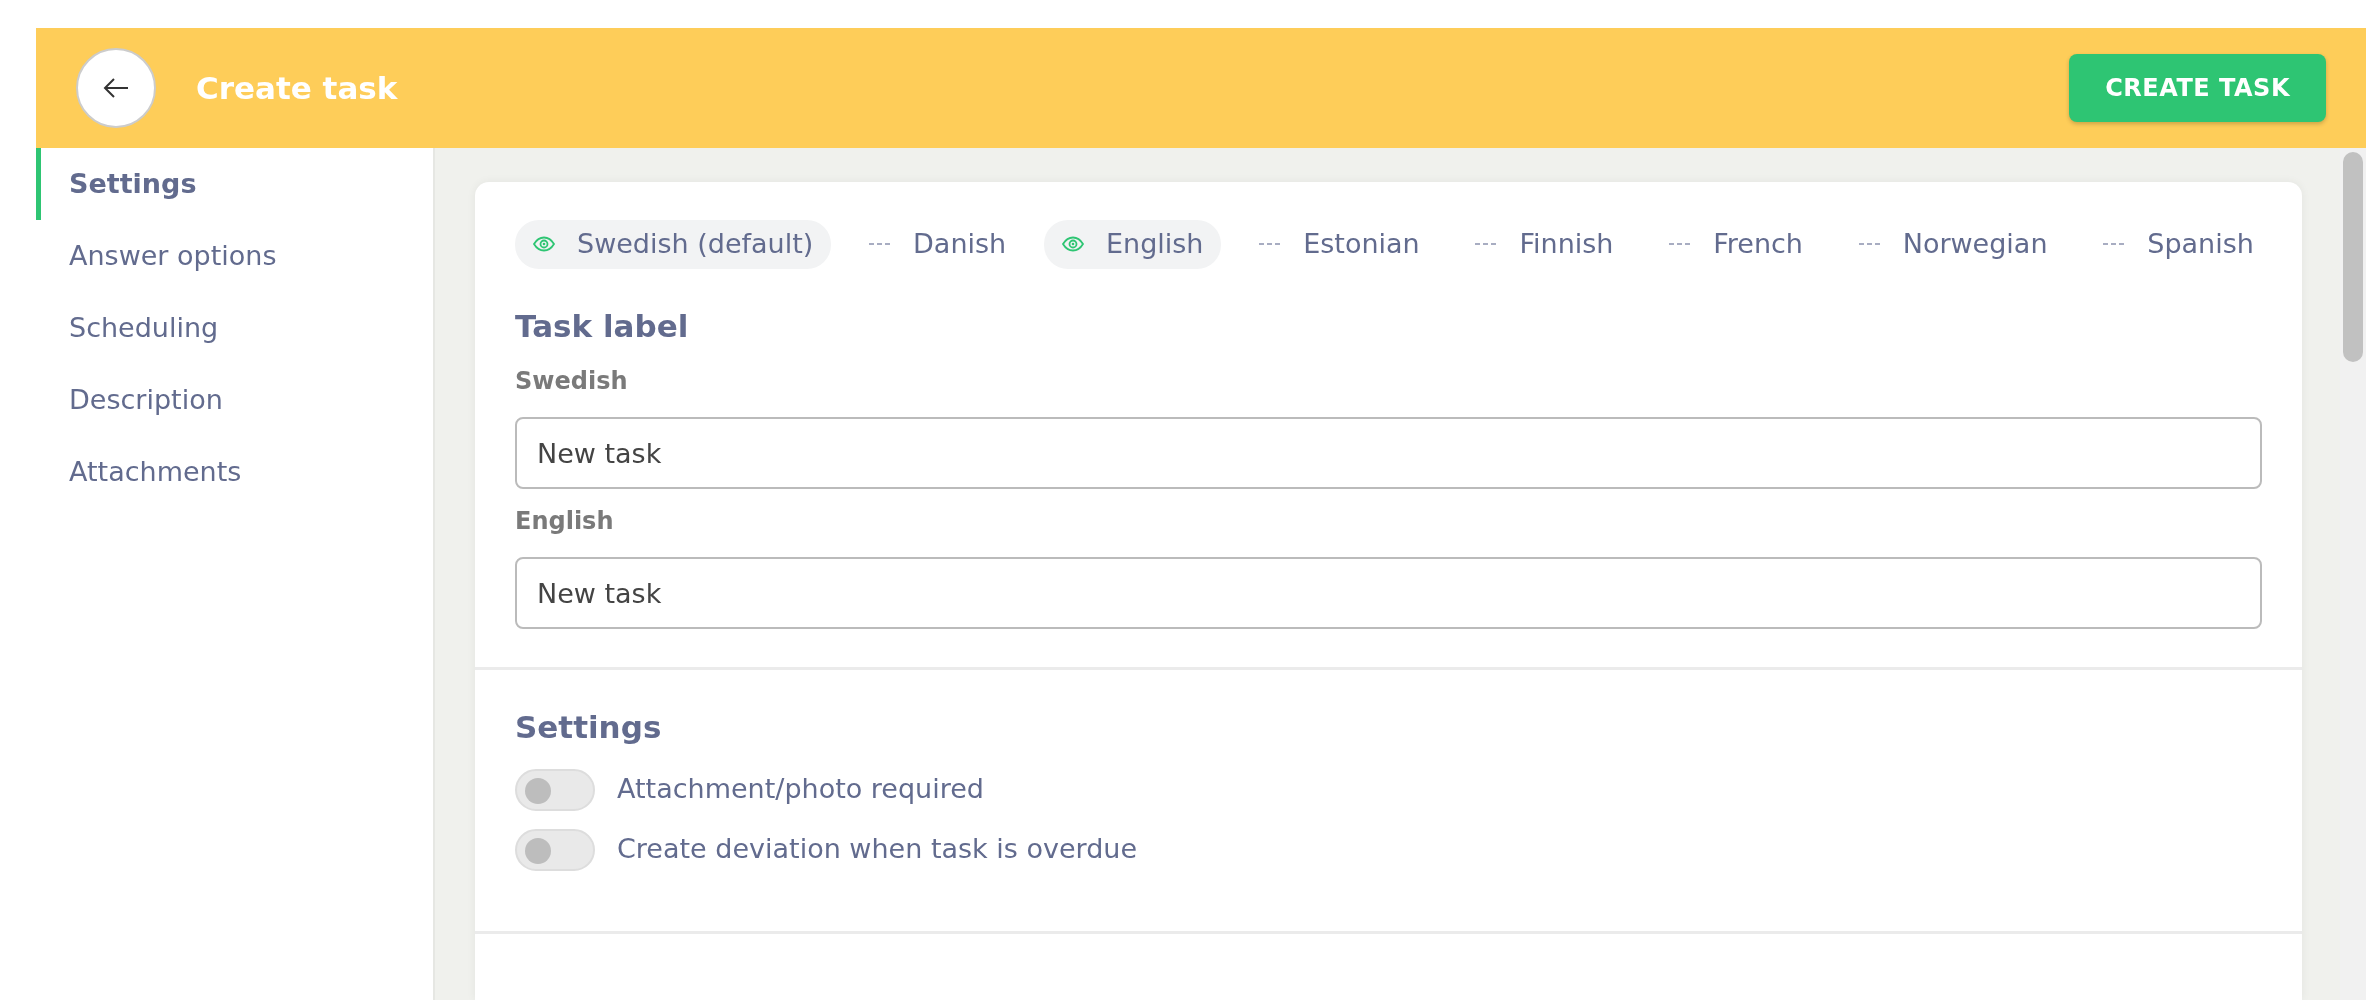 Image resolution: width=2376 pixels, height=1000 pixels. Describe the element at coordinates (1736, 244) in the screenshot. I see `language-tab: French` at that location.